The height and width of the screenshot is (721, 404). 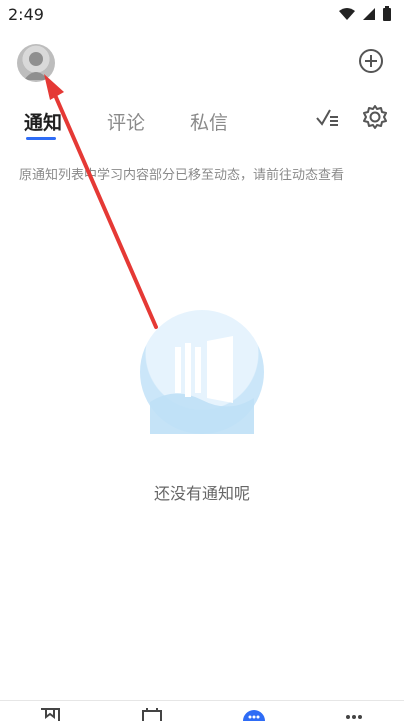 I want to click on header, so click(x=202, y=64).